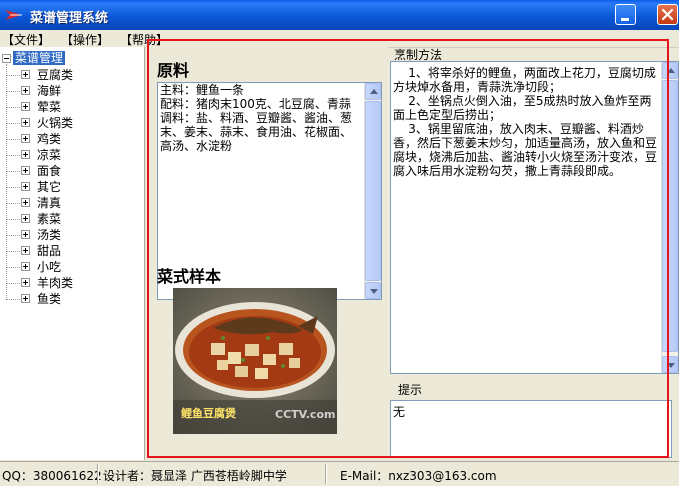 This screenshot has height=486, width=679. I want to click on dish-photo: 鲤鱼豆腐煲 CCTV.com, so click(255, 361).